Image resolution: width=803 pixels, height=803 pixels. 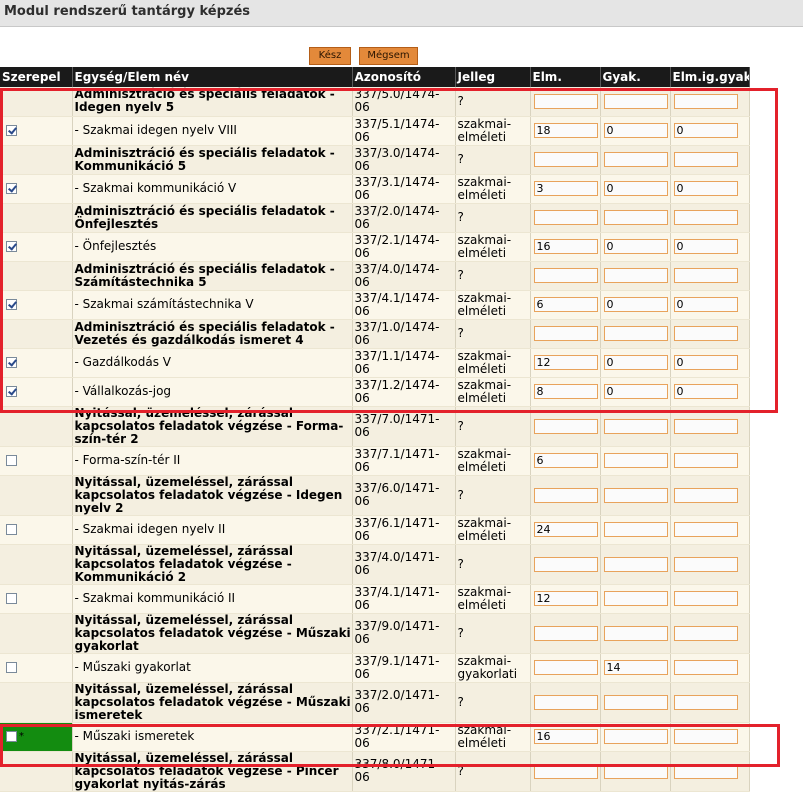 I want to click on ok-button: Kész, so click(x=330, y=56).